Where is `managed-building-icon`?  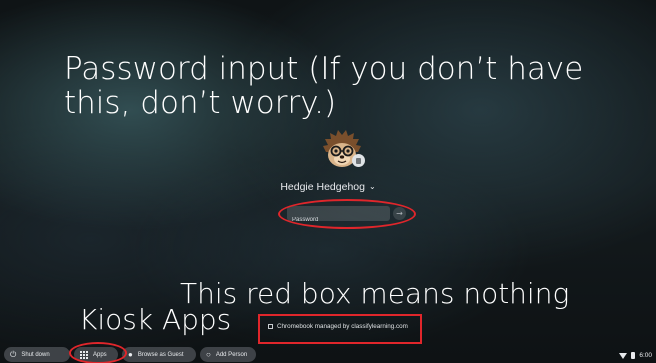 managed-building-icon is located at coordinates (358, 160).